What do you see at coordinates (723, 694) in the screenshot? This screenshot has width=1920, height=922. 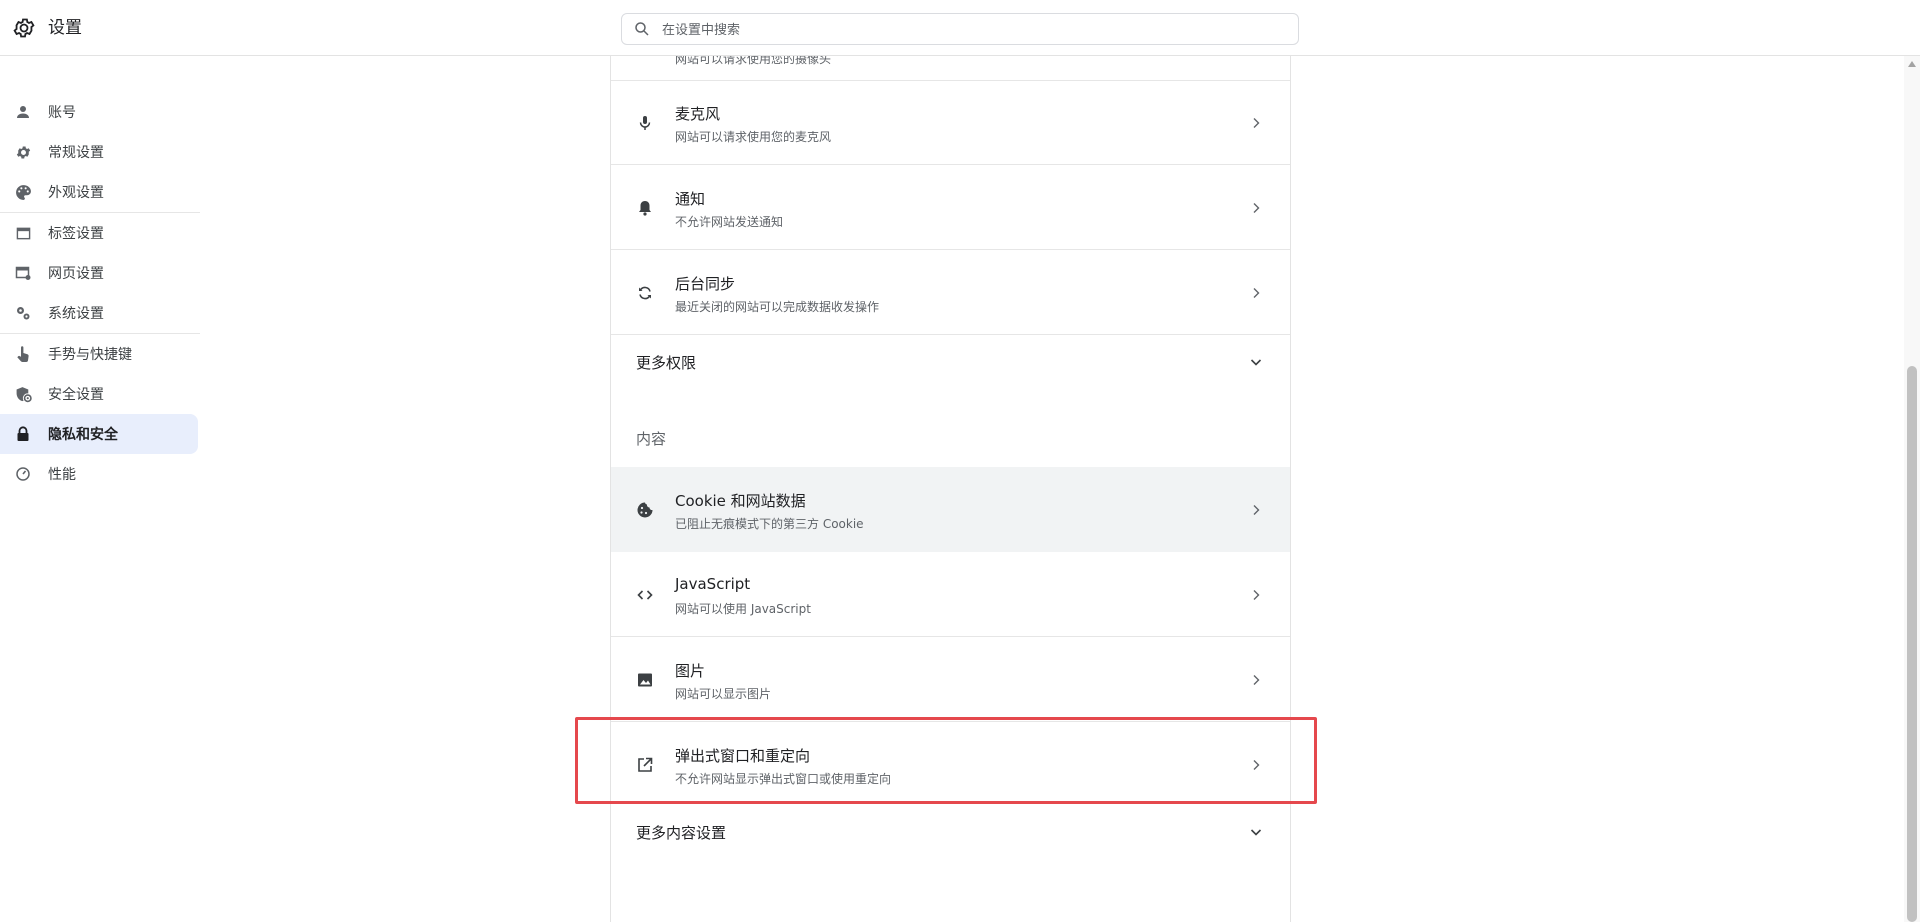 I see `row-subtitle: 网站可以显示图片` at bounding box center [723, 694].